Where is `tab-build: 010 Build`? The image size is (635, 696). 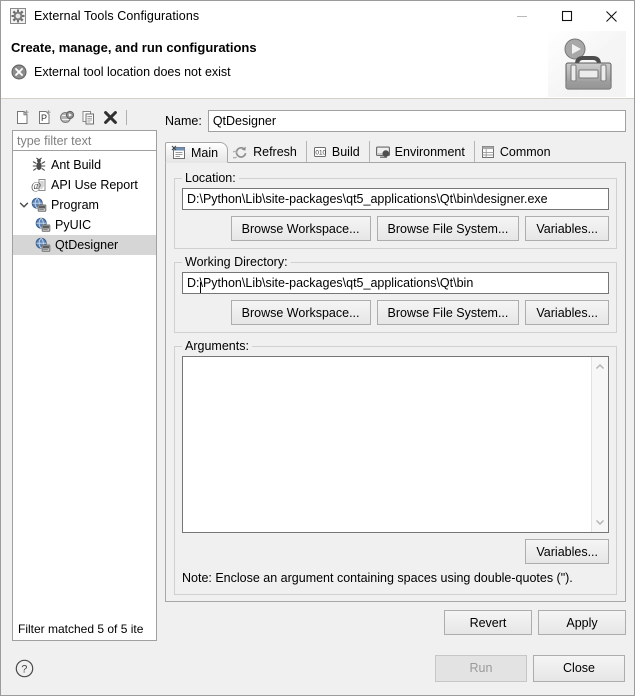 tab-build: 010 Build is located at coordinates (338, 151).